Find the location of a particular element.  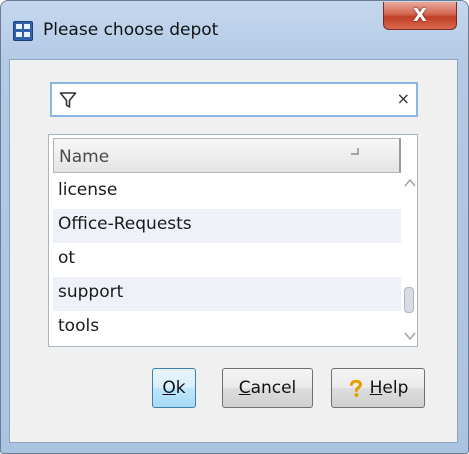

cancel-button: Cancel is located at coordinates (267, 388).